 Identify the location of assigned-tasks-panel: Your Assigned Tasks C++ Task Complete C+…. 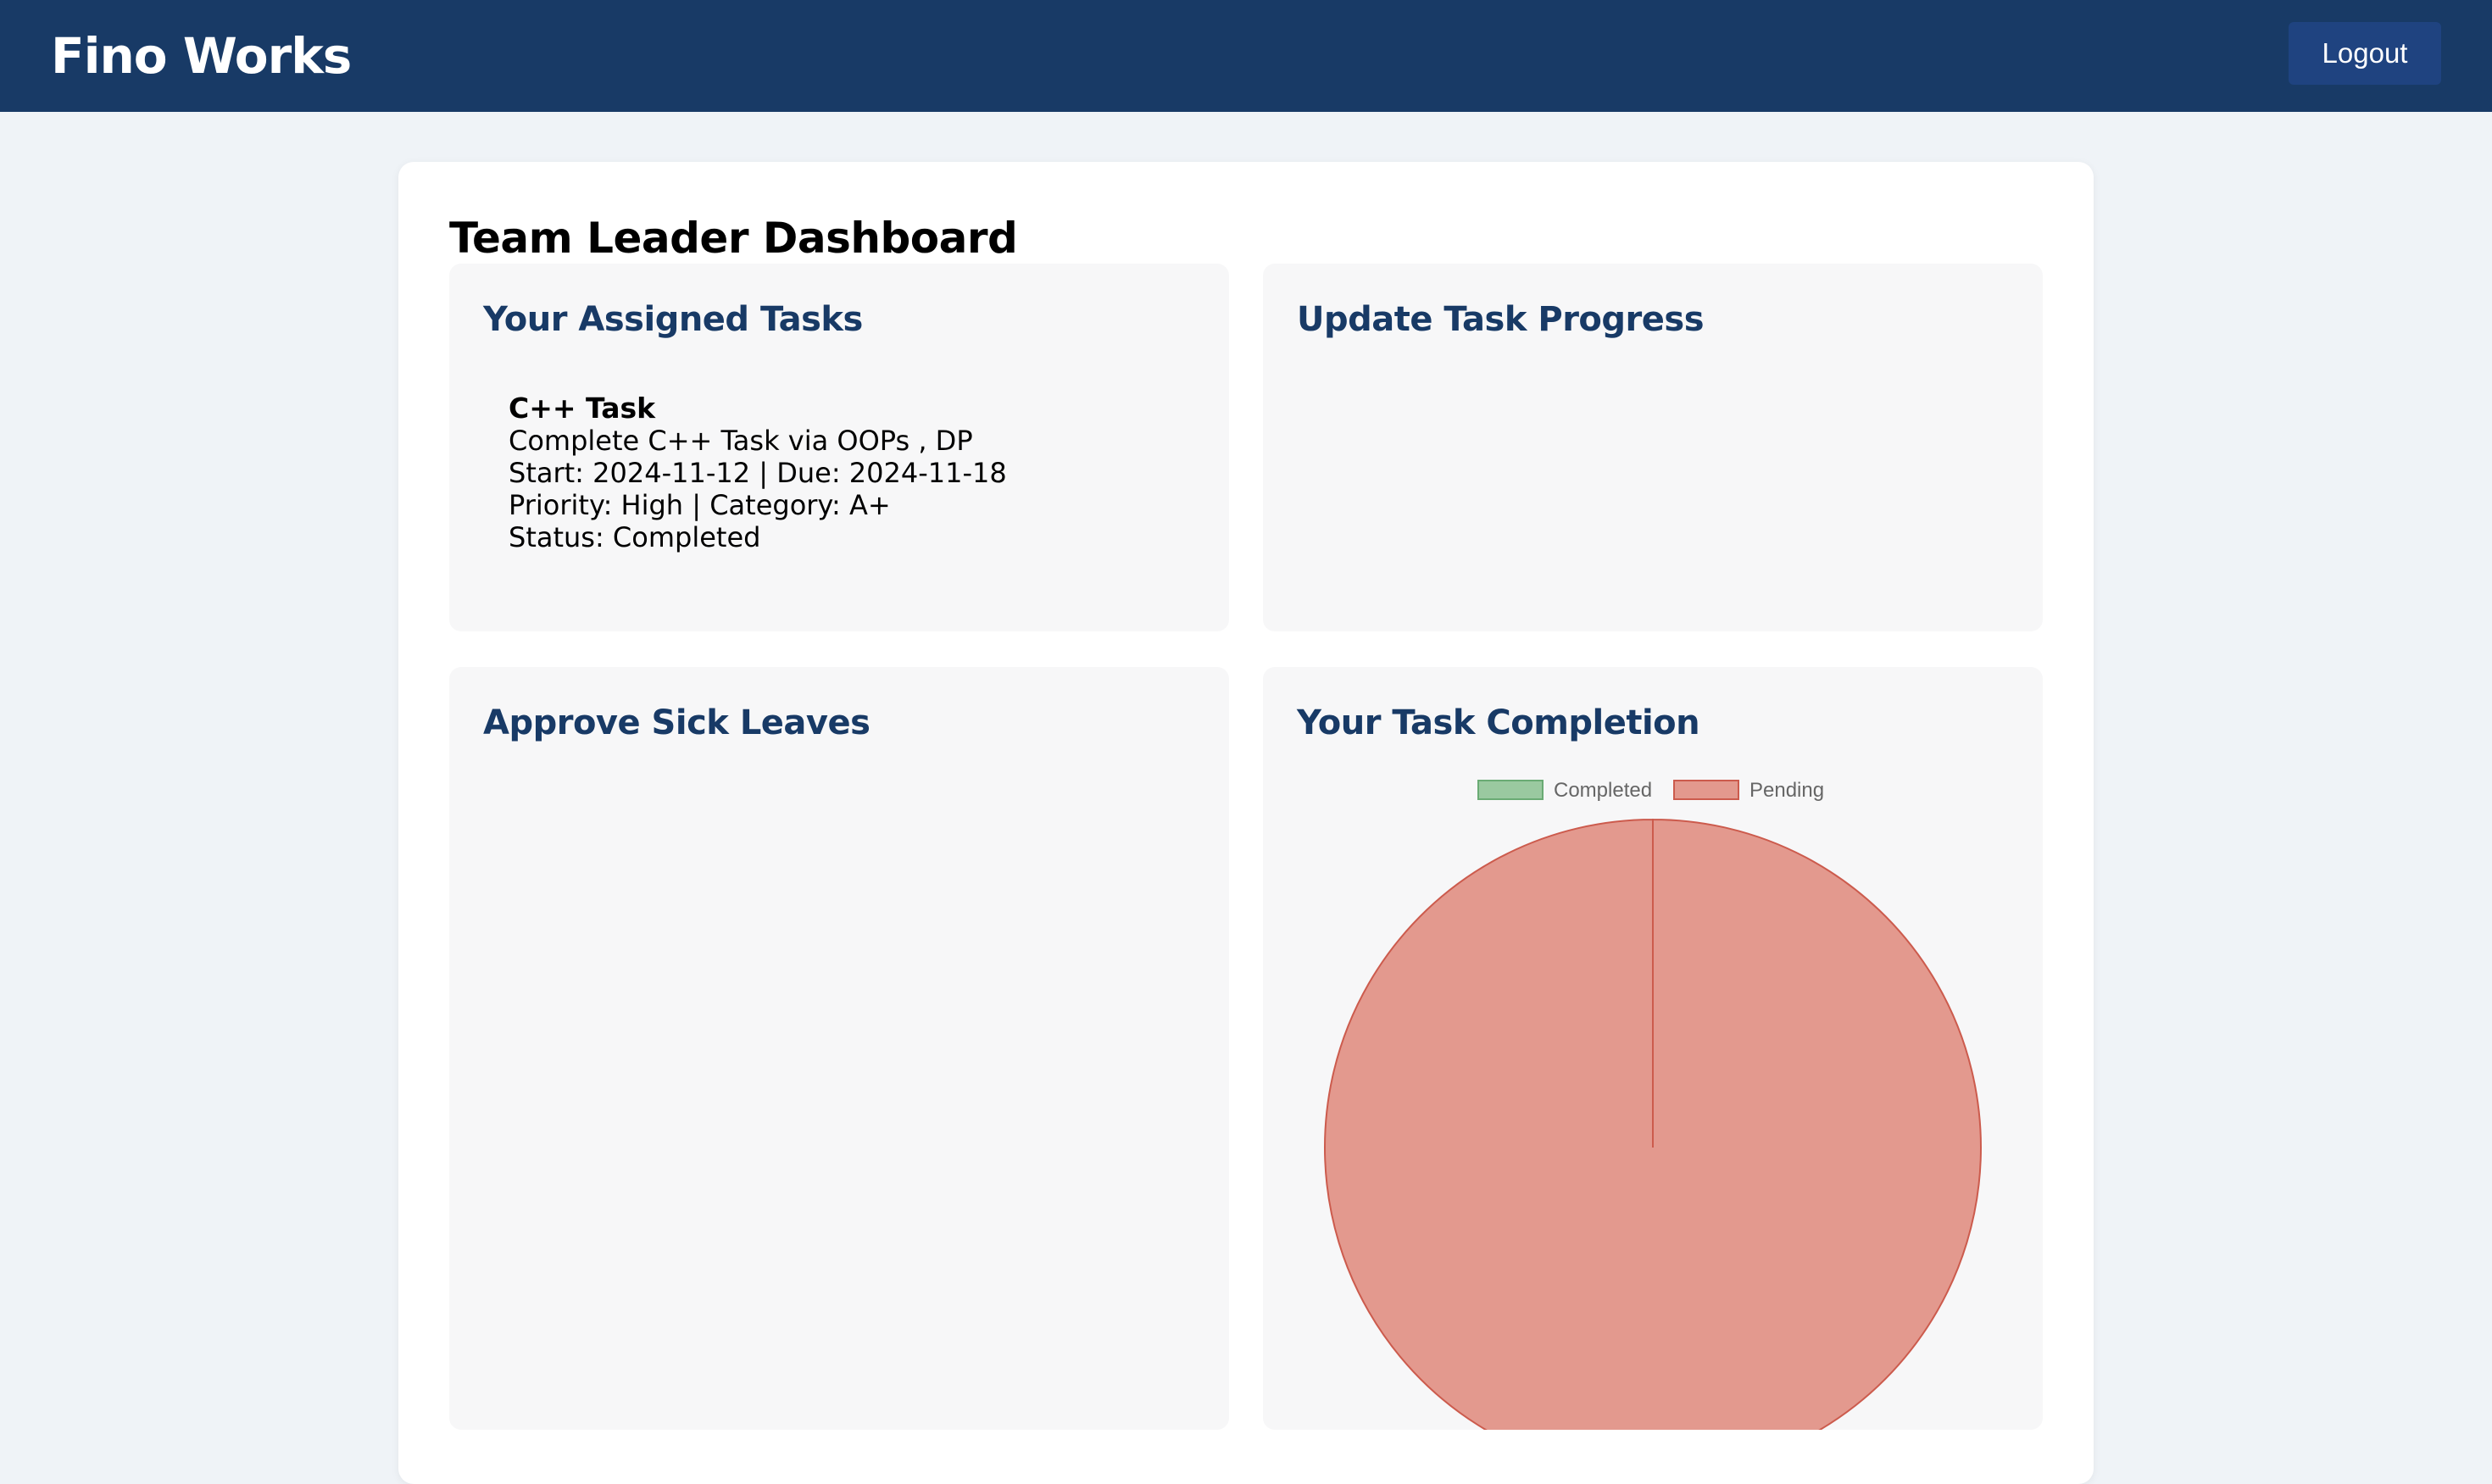
(839, 448).